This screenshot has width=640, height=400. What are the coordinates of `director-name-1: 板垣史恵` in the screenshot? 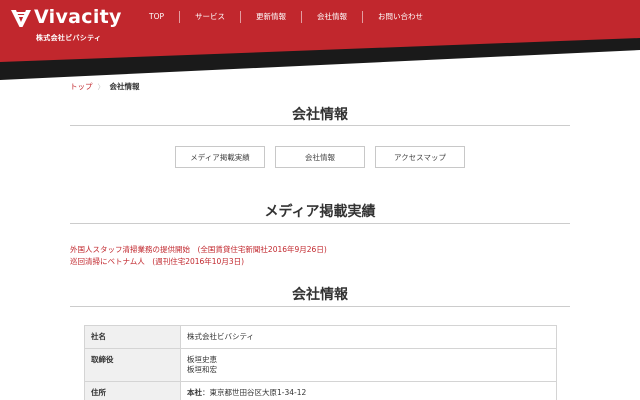 It's located at (202, 359).